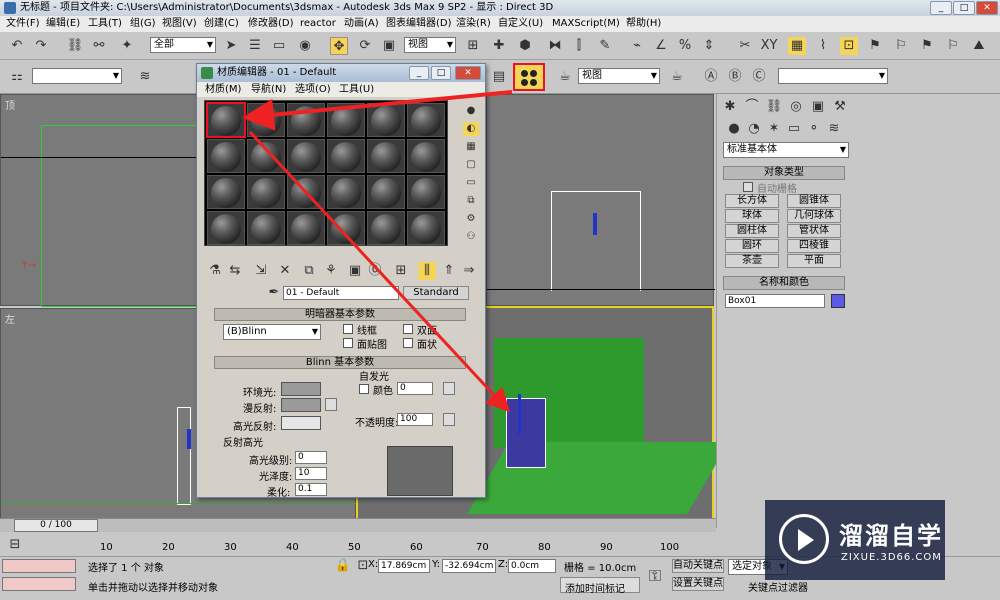 Image resolution: width=1000 pixels, height=600 pixels. Describe the element at coordinates (309, 271) in the screenshot. I see `make-copy-icon: ⧉` at that location.